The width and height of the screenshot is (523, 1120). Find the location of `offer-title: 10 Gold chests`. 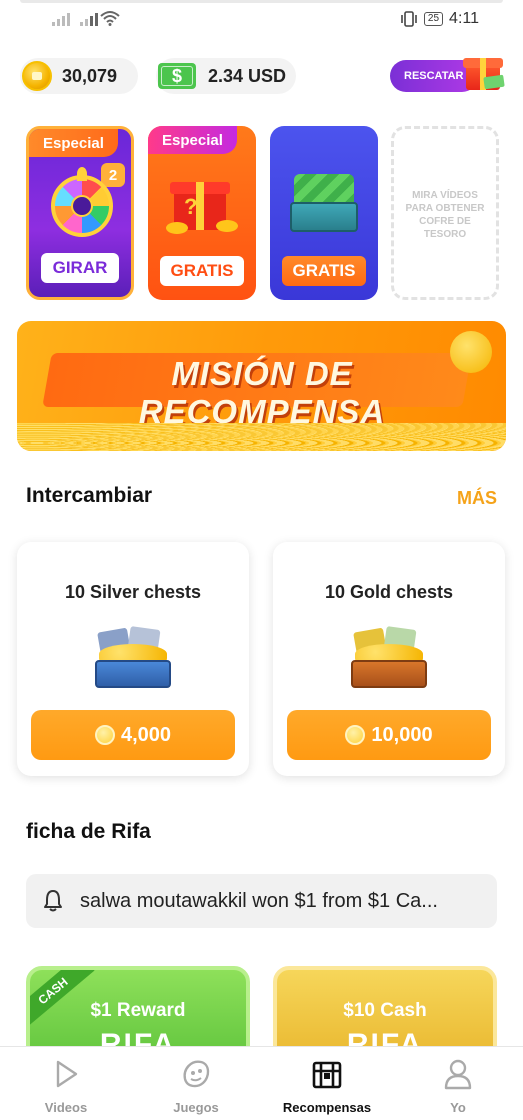

offer-title: 10 Gold chests is located at coordinates (389, 592).